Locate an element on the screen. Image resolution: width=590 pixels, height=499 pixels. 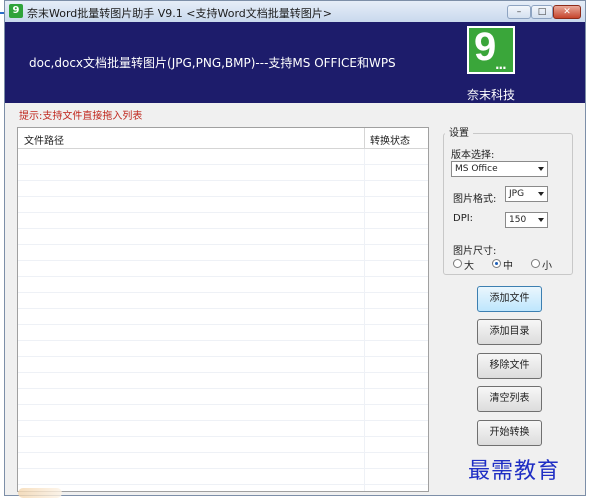
dpi-select: 150 is located at coordinates (526, 220).